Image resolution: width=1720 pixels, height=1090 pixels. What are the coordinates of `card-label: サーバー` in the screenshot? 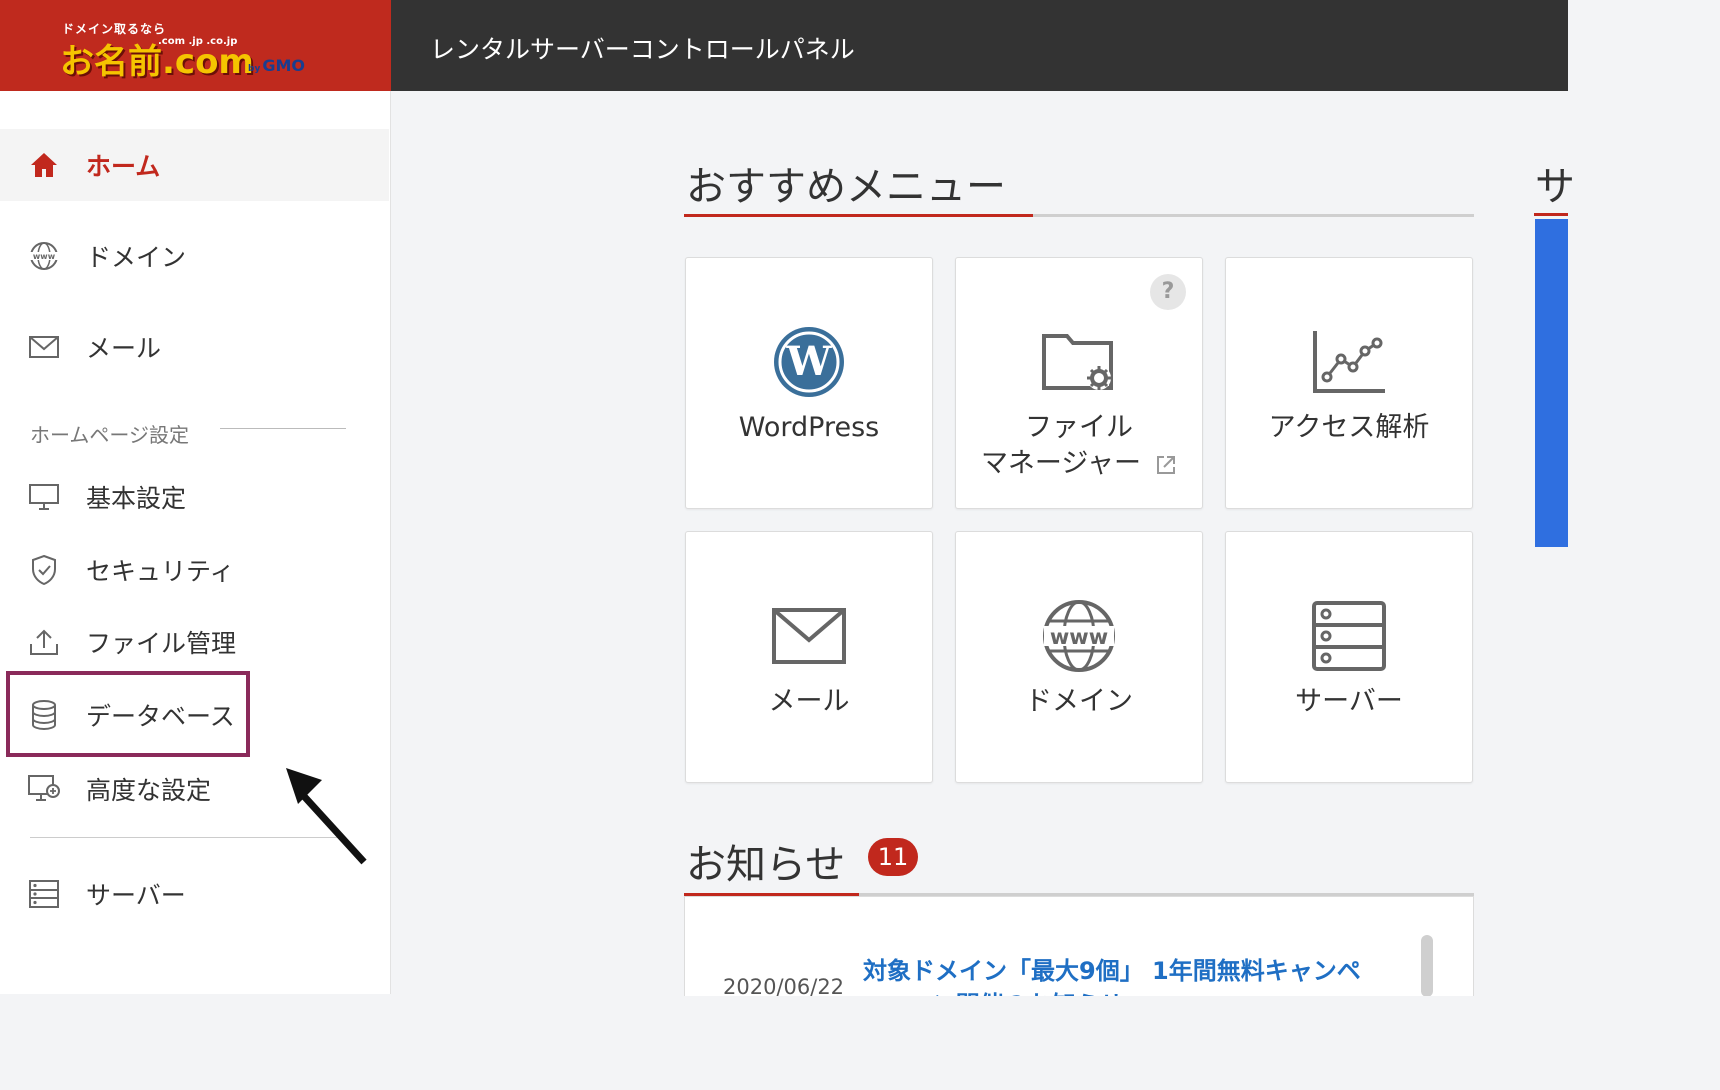 It's located at (1349, 701).